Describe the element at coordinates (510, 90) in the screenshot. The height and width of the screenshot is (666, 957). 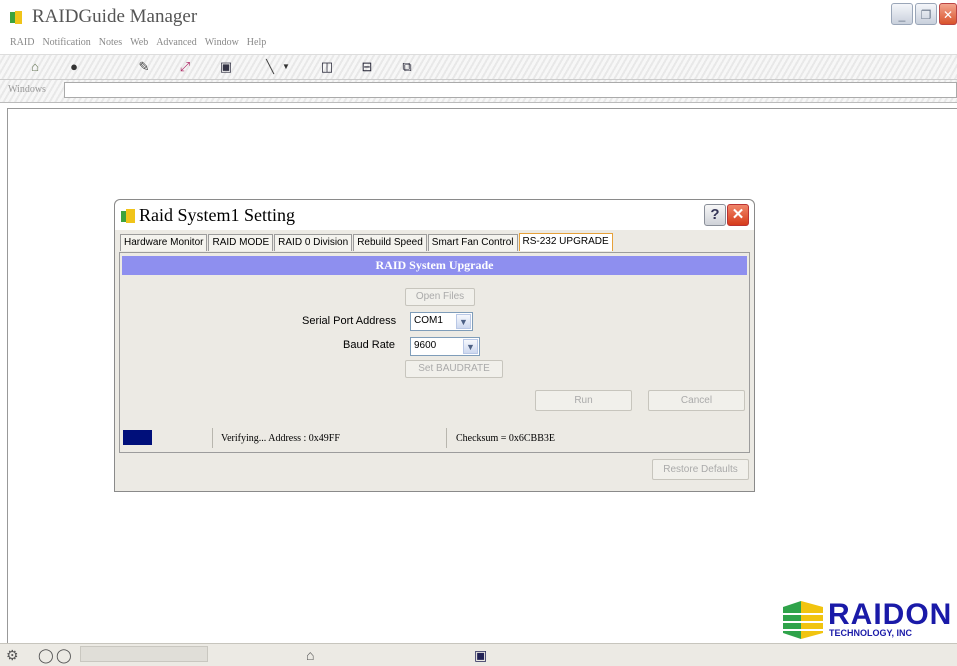
I see `windows-field` at that location.